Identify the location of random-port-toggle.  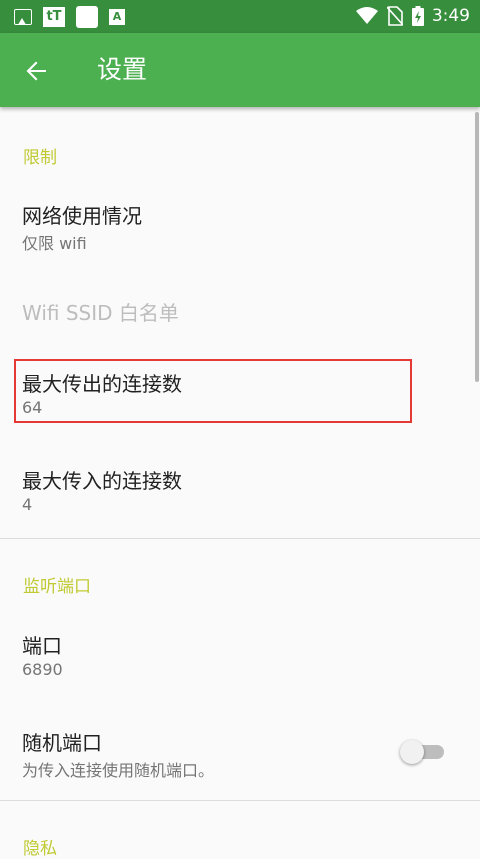
(423, 752).